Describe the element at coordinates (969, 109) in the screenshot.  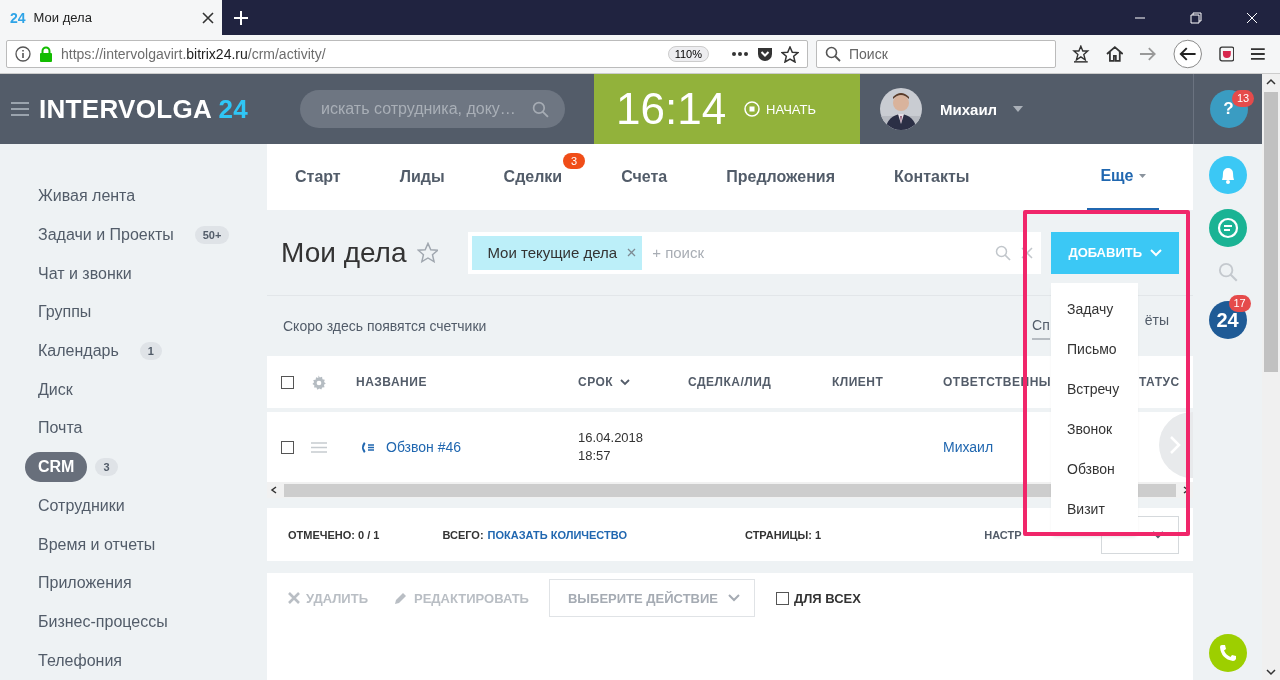
I see `user-name: Михаил` at that location.